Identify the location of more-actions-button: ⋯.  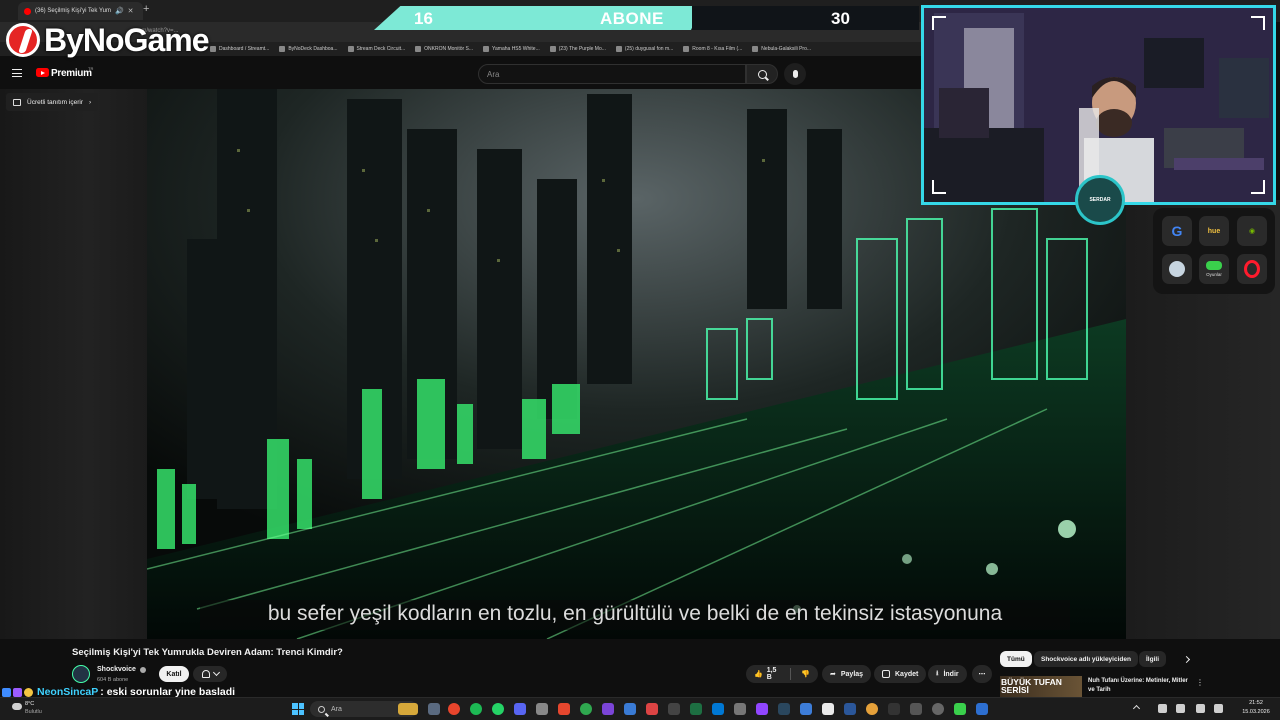
(982, 674).